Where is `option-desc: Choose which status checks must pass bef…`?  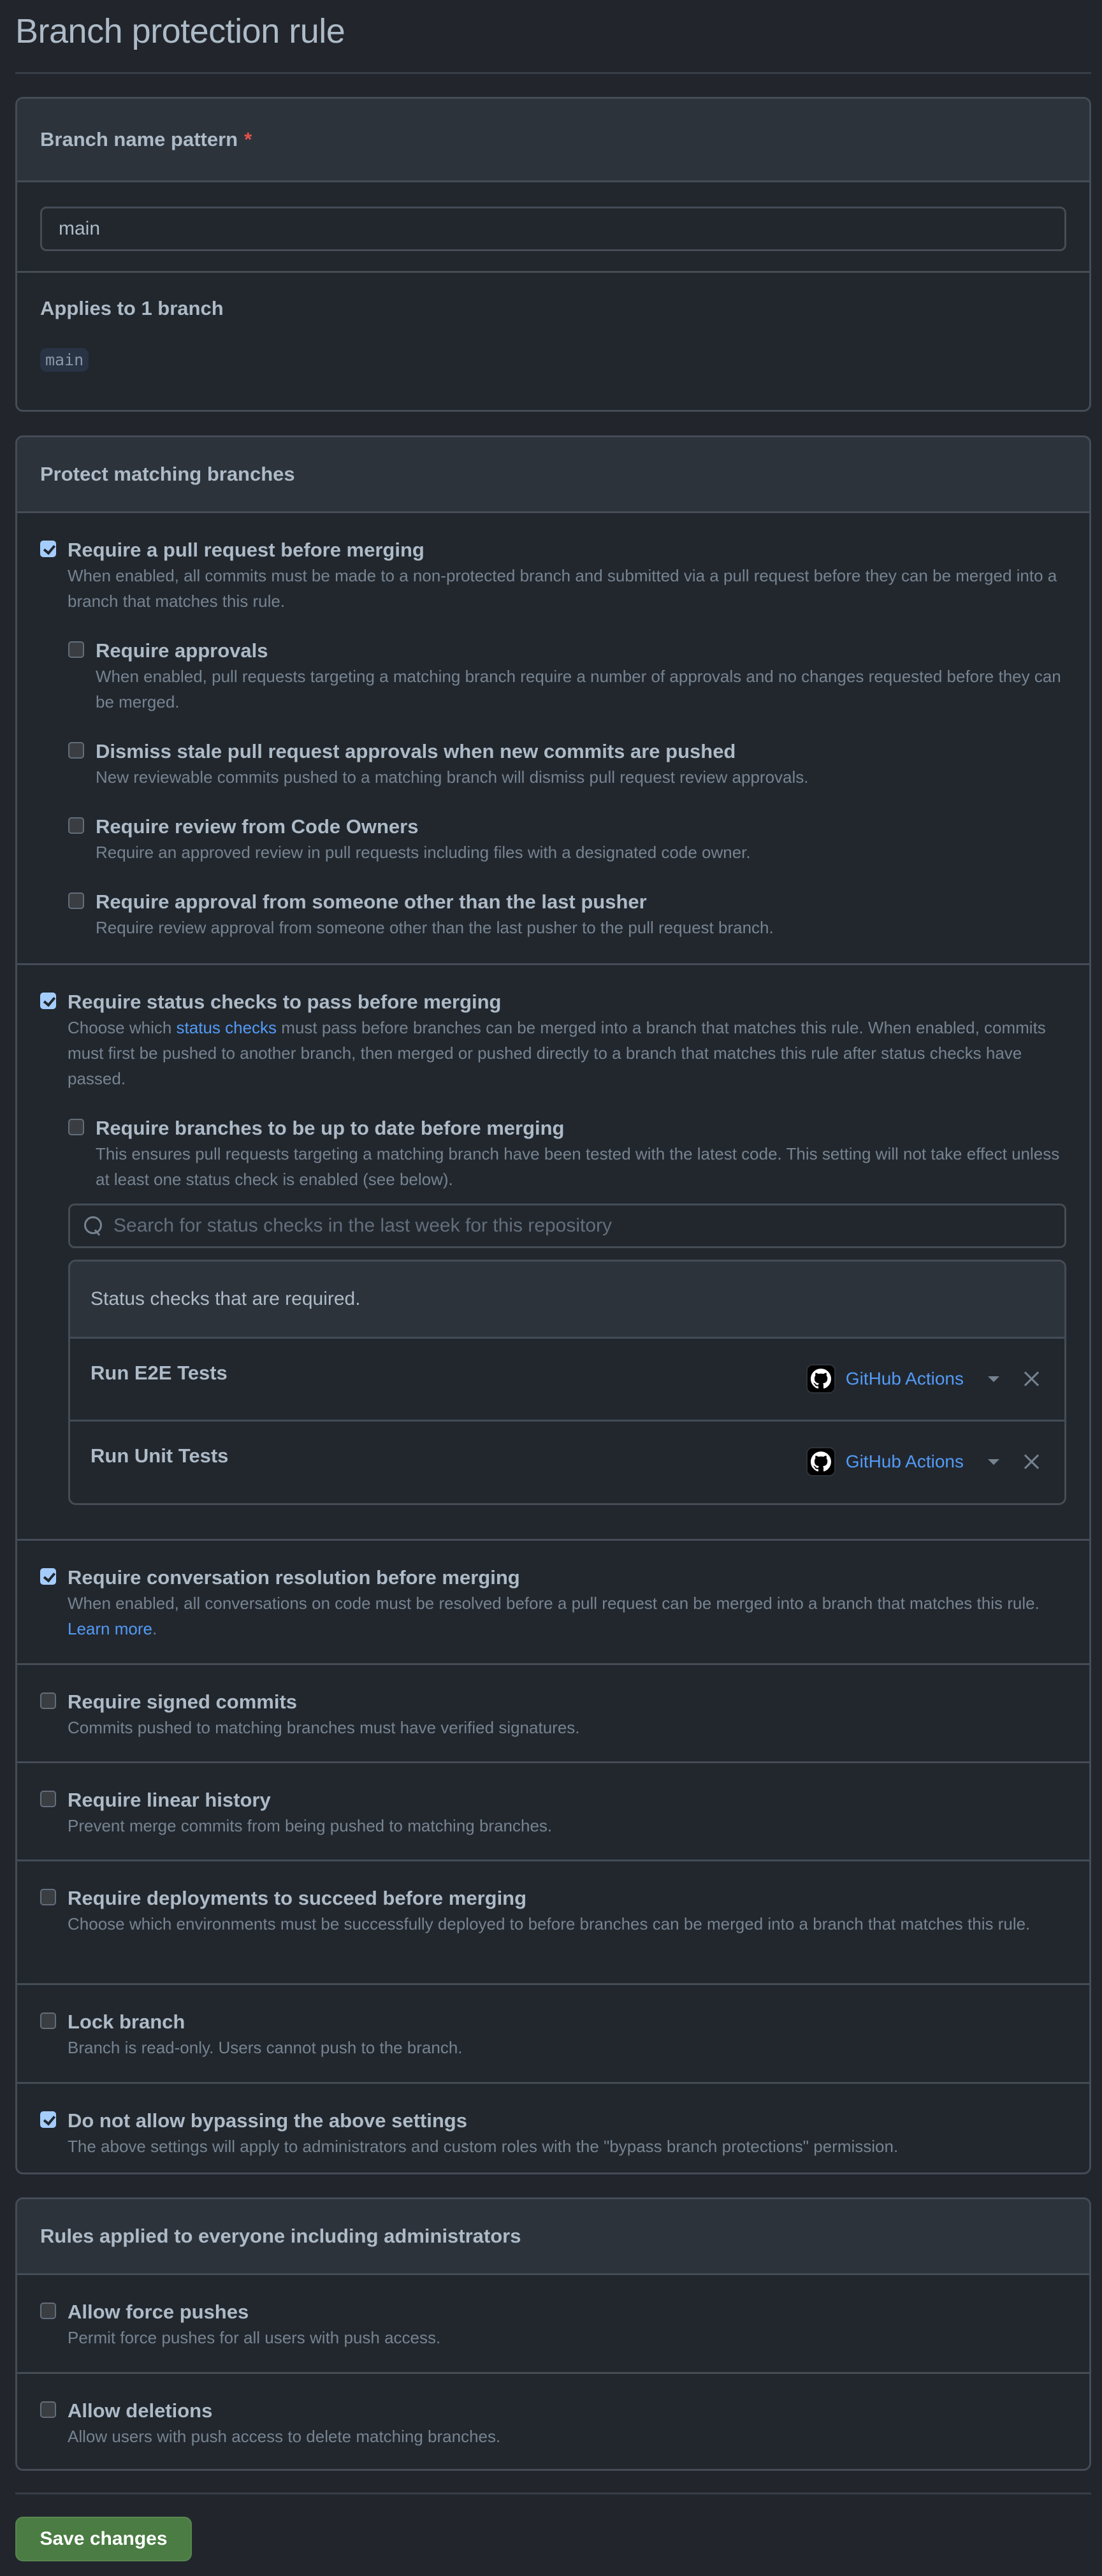 option-desc: Choose which status checks must pass bef… is located at coordinates (567, 1053).